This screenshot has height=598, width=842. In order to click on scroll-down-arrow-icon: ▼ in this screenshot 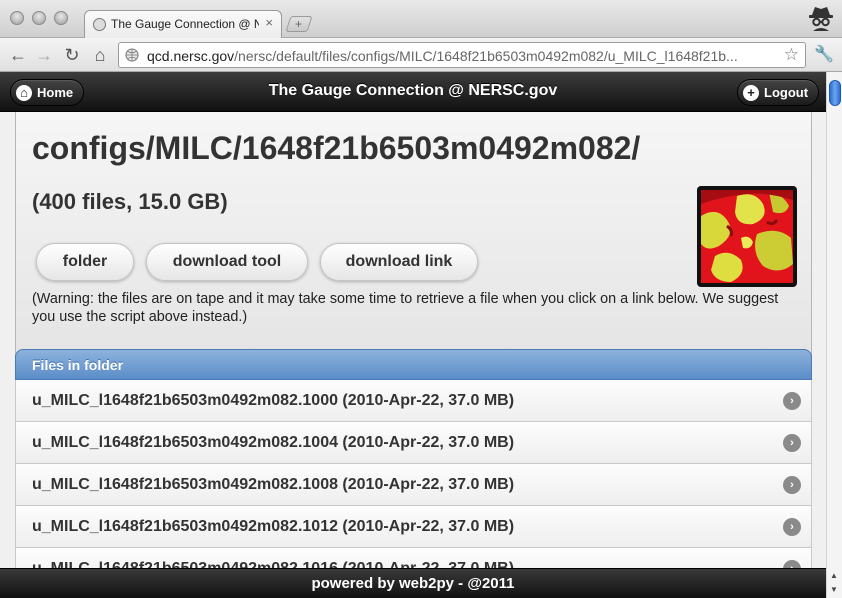, I will do `click(834, 589)`.